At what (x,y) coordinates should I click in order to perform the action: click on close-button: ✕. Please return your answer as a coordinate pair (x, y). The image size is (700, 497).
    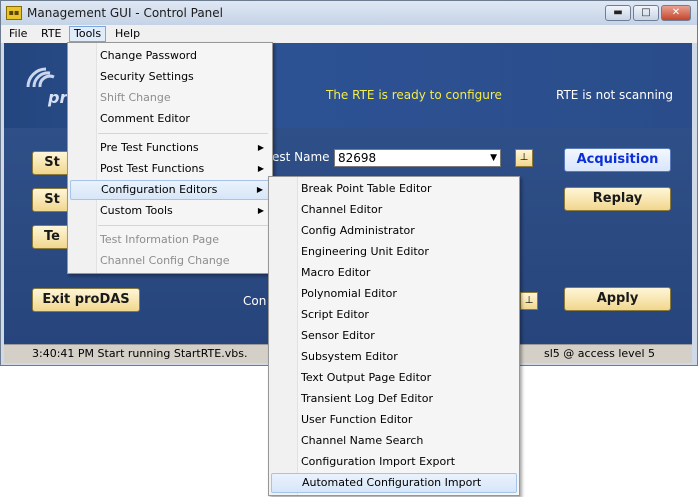
    Looking at the image, I should click on (676, 13).